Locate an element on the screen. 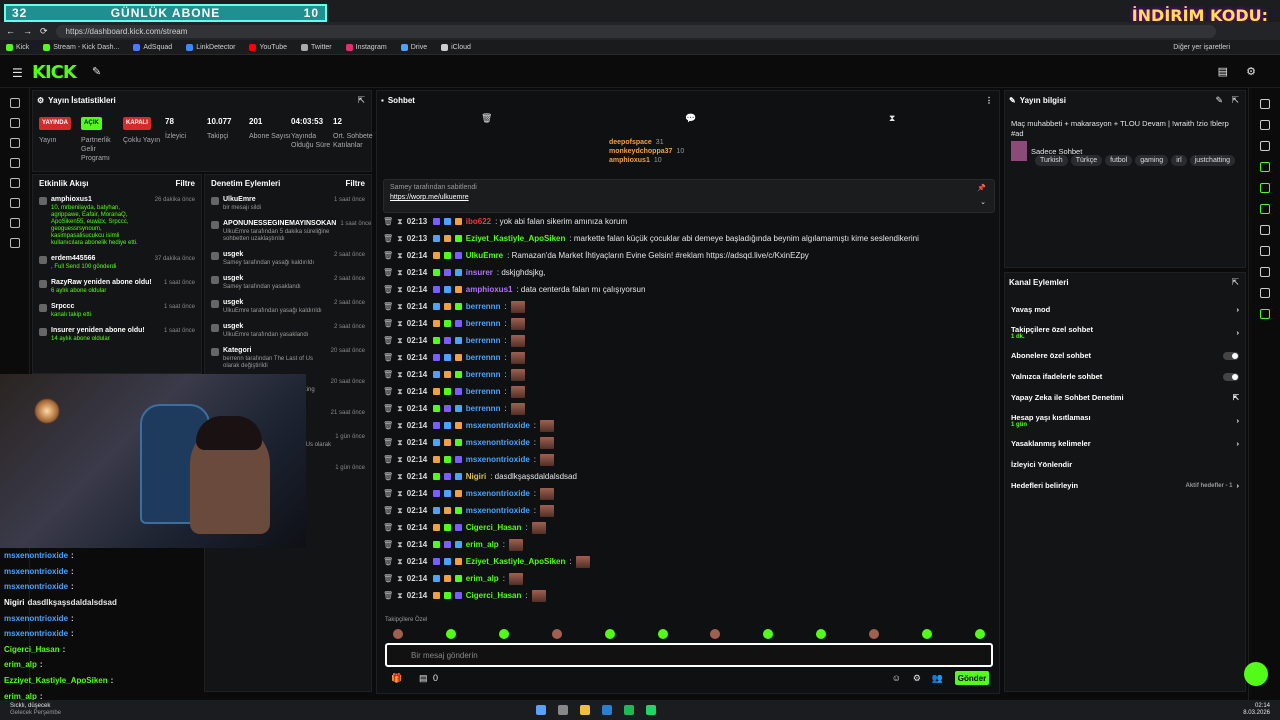  kick-logo: KICK is located at coordinates (54, 72).